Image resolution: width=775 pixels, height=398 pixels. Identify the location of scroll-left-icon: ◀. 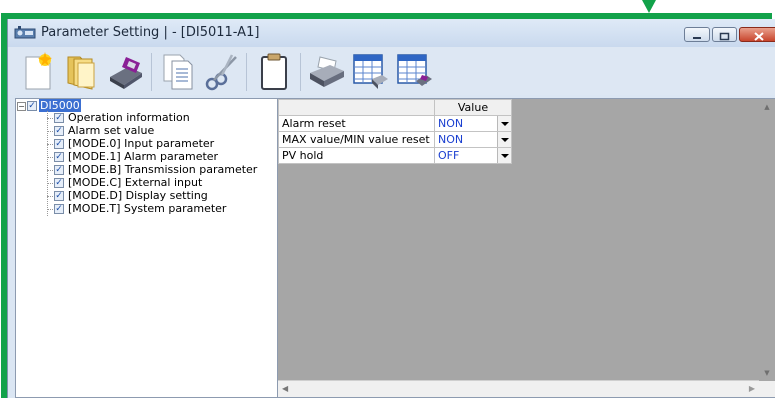
(285, 389).